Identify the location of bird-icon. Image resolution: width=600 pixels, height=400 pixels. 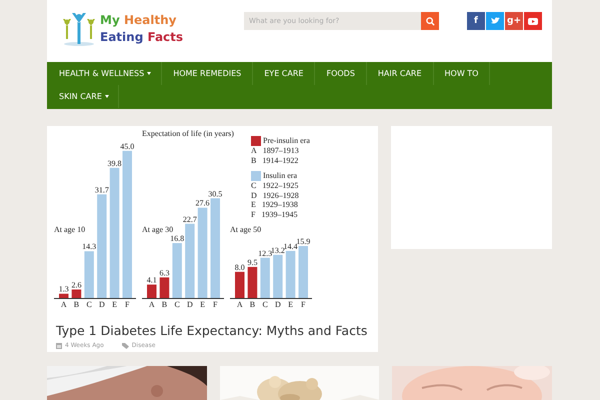
(495, 21).